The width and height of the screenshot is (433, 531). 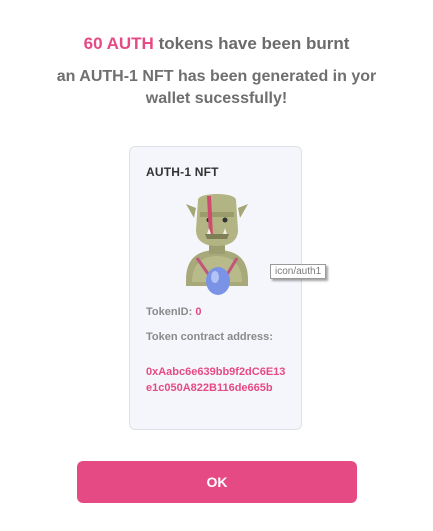 I want to click on token-id: TokenID: 0, so click(x=173, y=312).